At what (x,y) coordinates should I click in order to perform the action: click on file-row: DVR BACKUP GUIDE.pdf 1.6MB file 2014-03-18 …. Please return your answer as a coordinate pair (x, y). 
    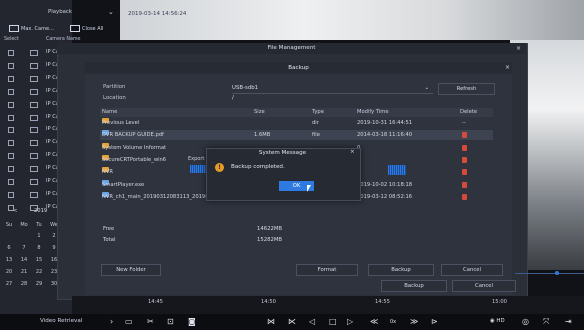
    Looking at the image, I should click on (296, 135).